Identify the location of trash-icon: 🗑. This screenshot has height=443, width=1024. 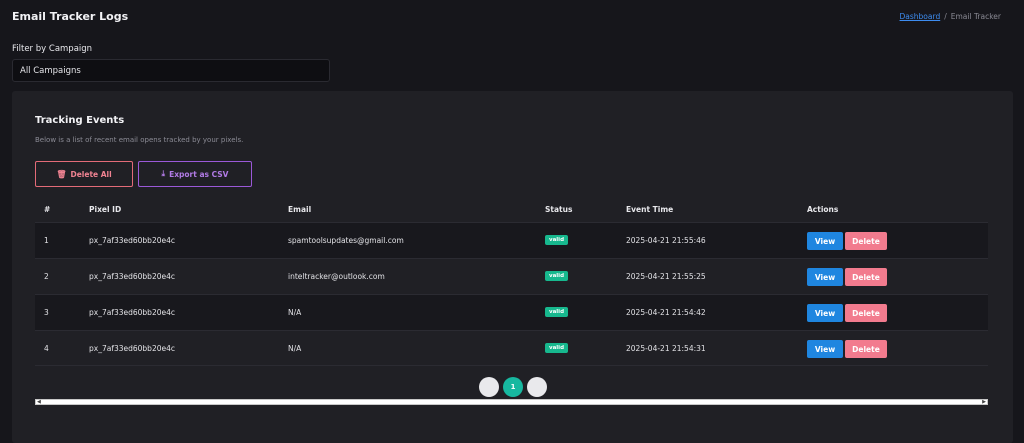
(61, 174).